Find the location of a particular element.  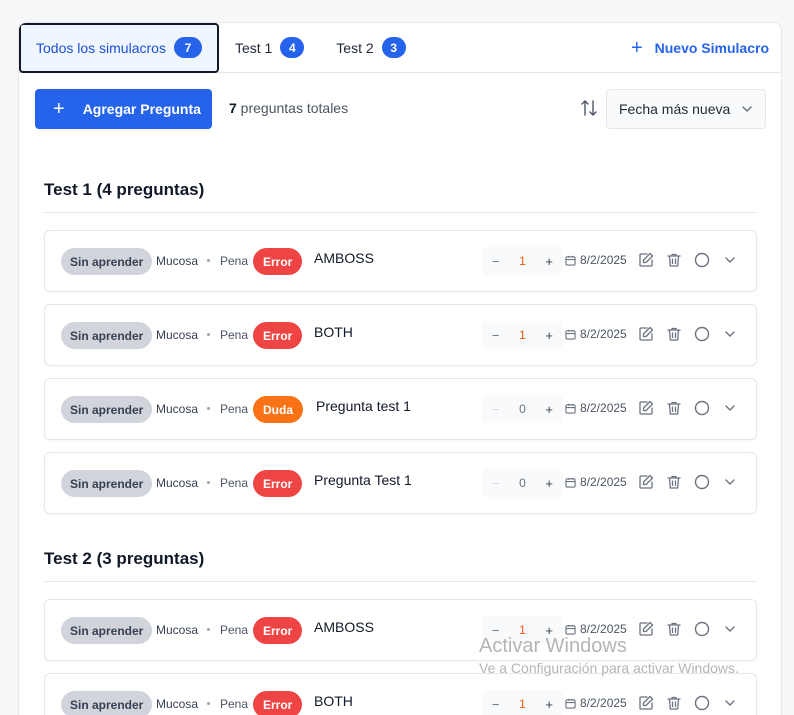

new-simulation-button: + Nuevo Simulacro is located at coordinates (700, 48).